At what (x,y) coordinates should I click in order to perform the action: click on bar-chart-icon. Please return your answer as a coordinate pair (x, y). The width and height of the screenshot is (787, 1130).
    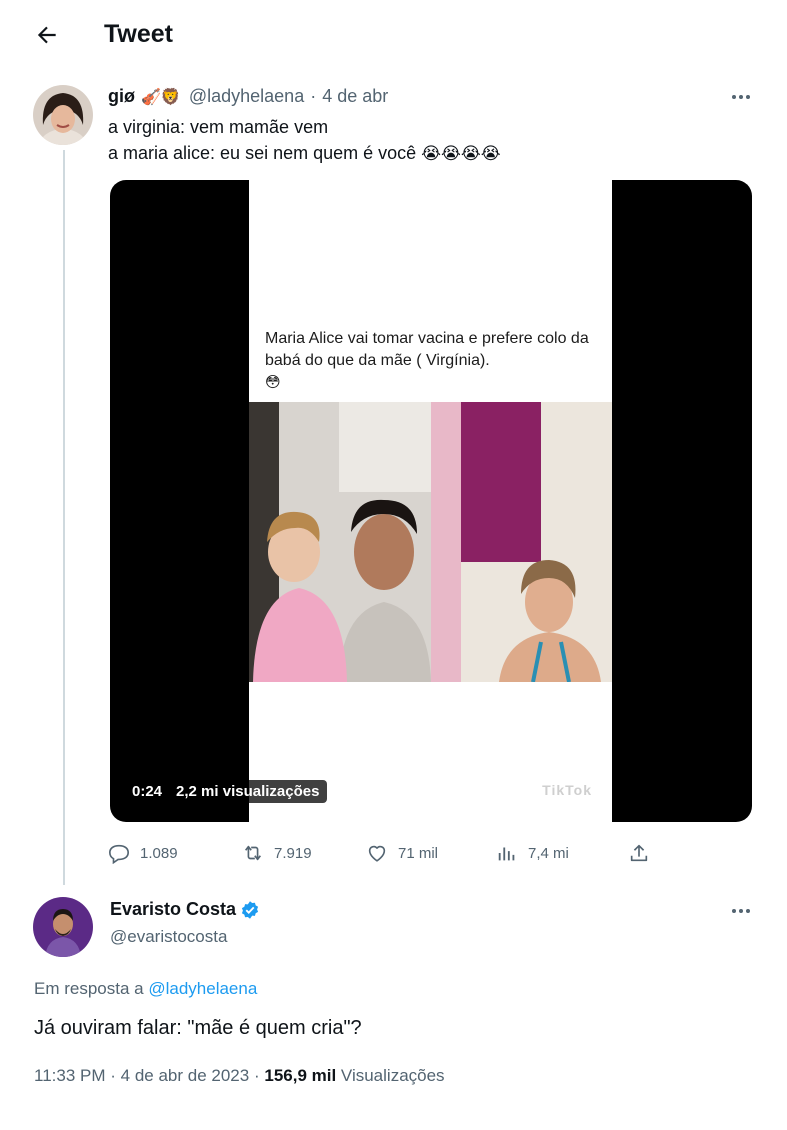
    Looking at the image, I should click on (506, 854).